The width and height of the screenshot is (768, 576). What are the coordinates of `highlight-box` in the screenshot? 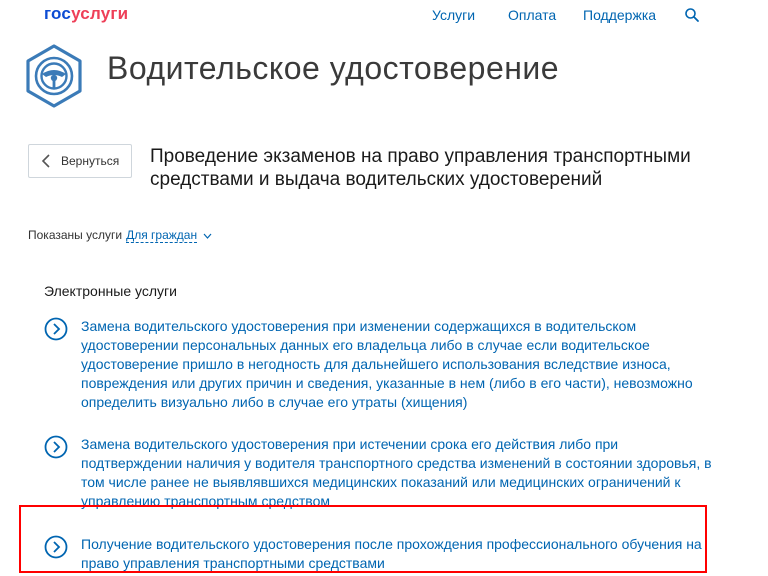 It's located at (363, 539).